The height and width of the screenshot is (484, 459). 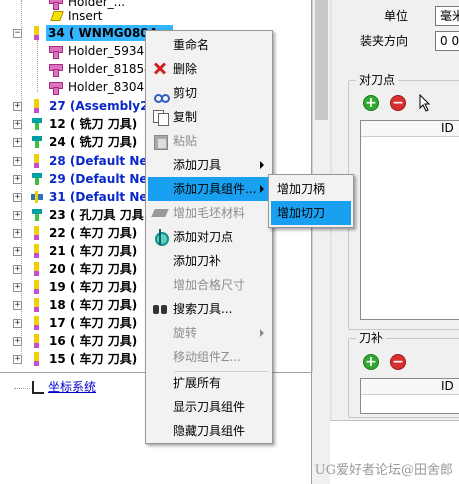 I want to click on hole-tool-icon, so click(x=37, y=215).